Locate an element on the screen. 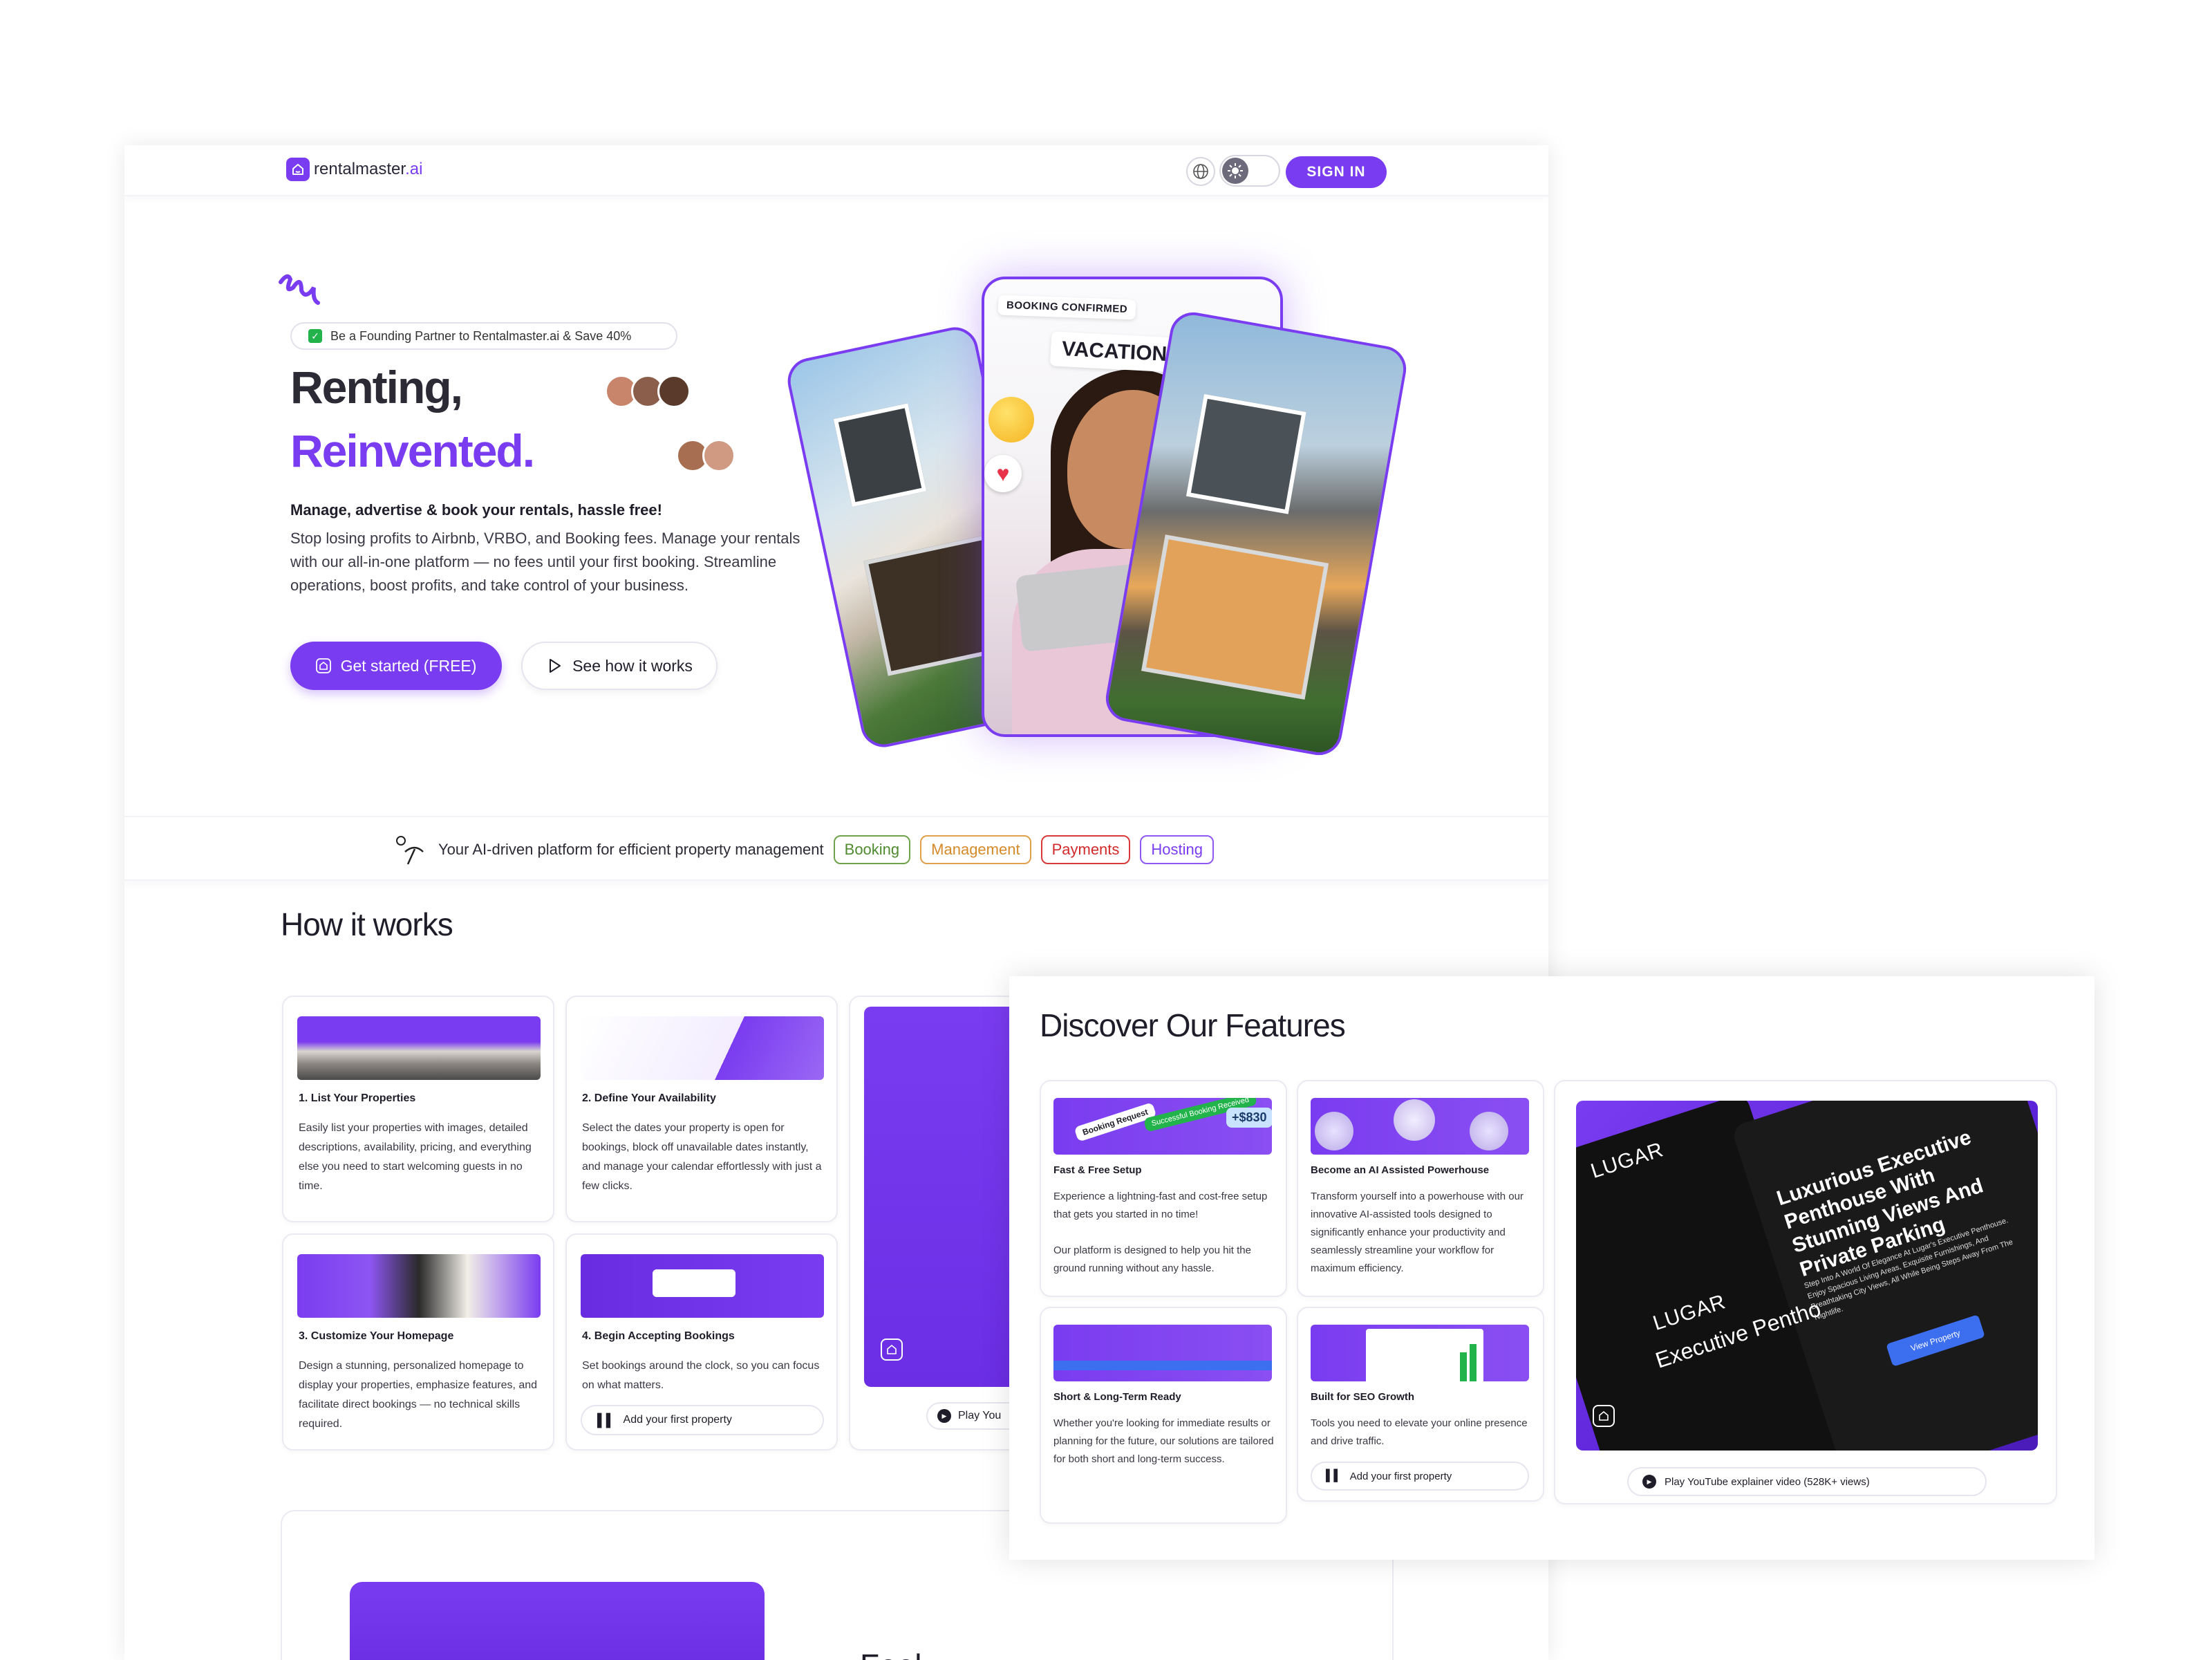  booking-successful-image is located at coordinates (702, 1286).